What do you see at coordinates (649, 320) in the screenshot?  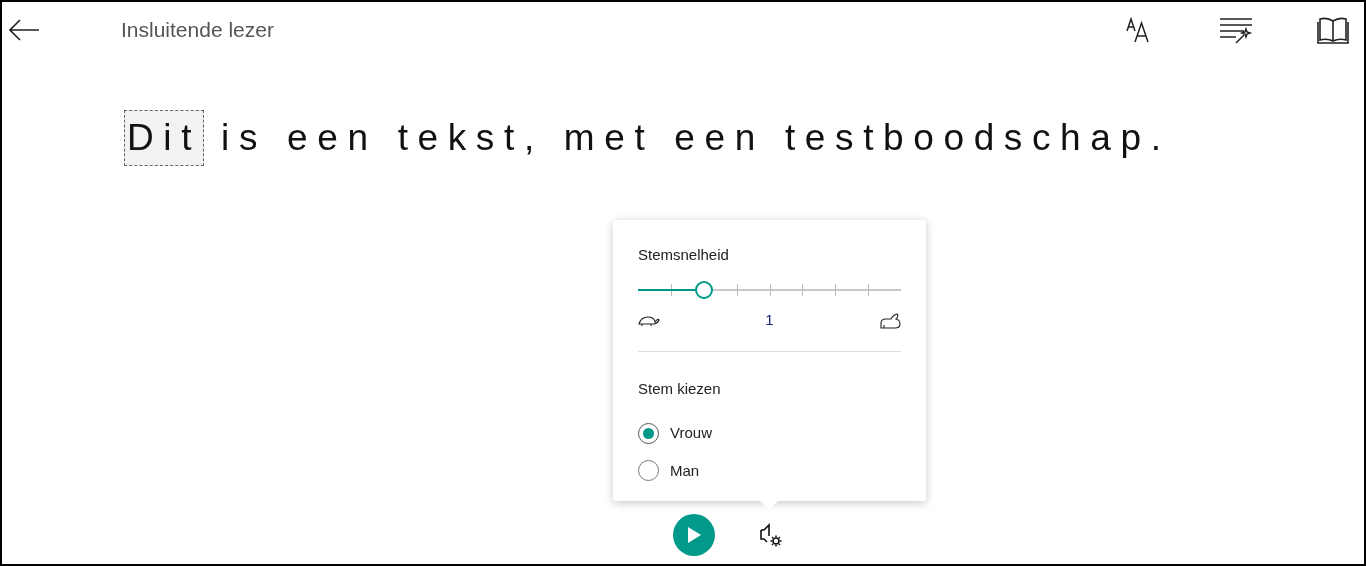 I see `turtle-icon` at bounding box center [649, 320].